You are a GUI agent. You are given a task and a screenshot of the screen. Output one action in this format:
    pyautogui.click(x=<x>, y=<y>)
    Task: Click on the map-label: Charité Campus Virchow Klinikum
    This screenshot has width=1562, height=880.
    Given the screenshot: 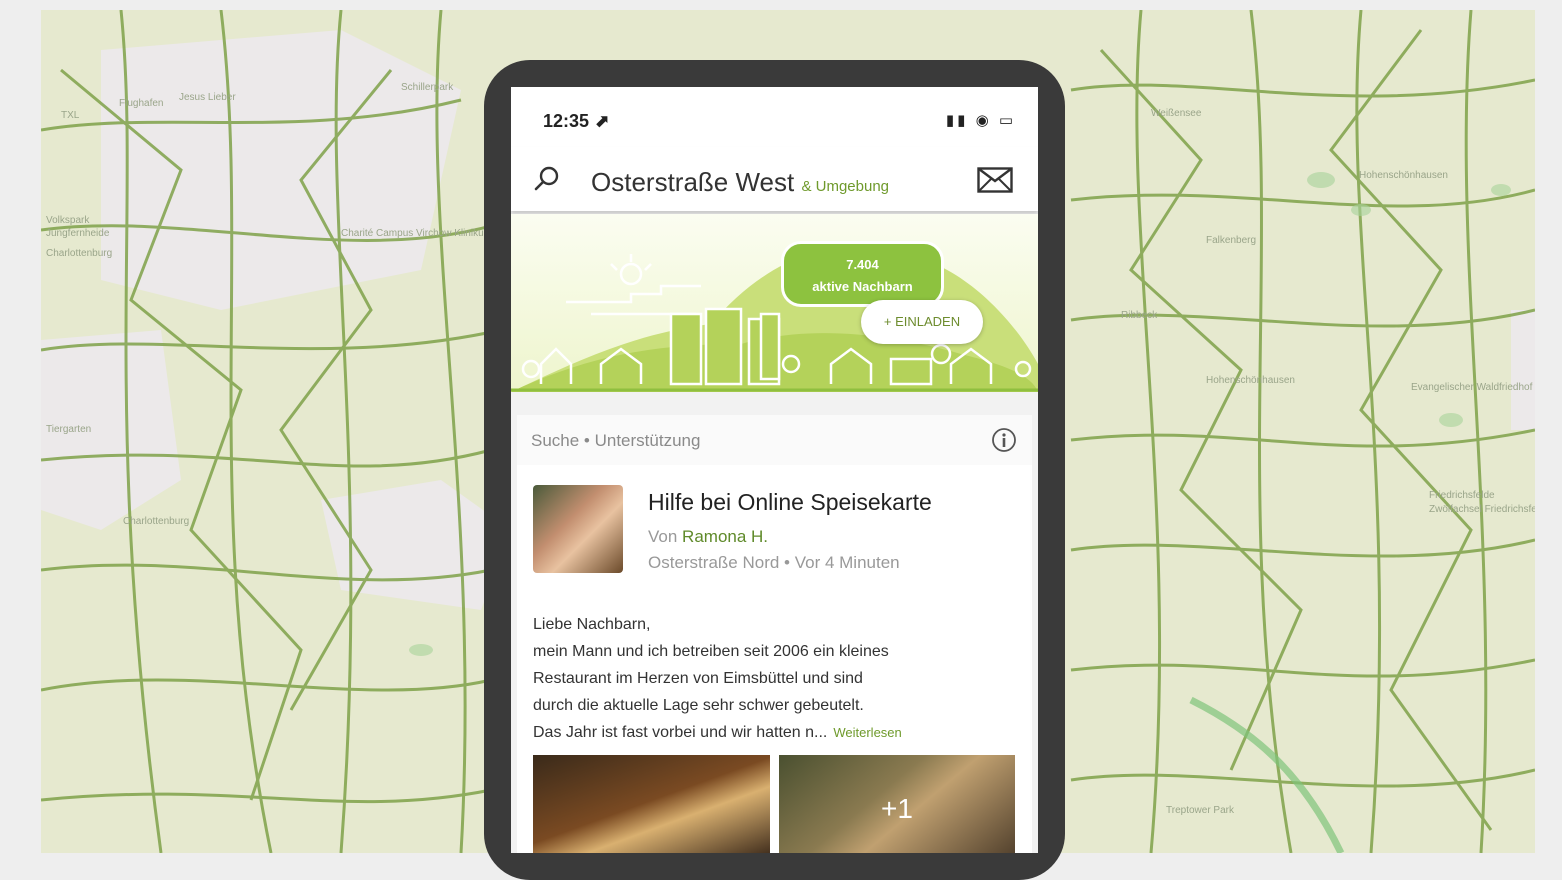 What is the action you would take?
    pyautogui.click(x=416, y=233)
    